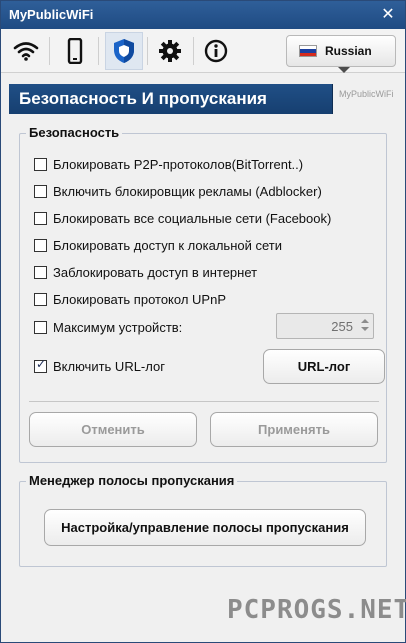 The image size is (406, 643). I want to click on title-bar: MyPublicWiFi ✕, so click(203, 15).